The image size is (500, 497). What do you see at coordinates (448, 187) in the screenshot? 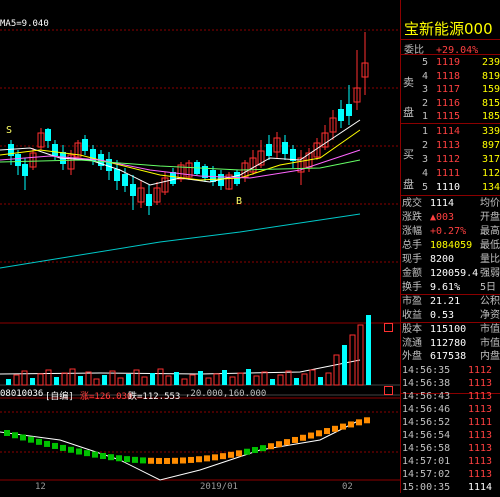
I see `price: 1110` at bounding box center [448, 187].